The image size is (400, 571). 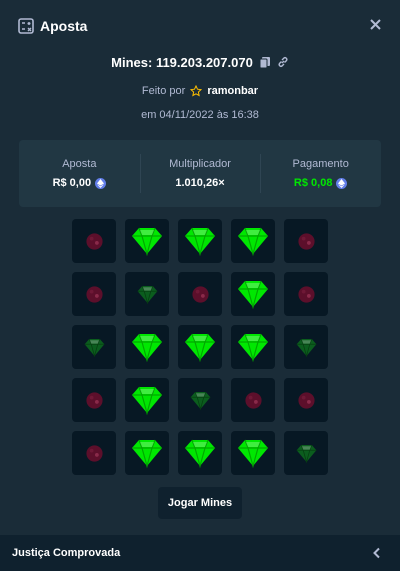 I want to click on game-id: Mines: 119.203.207.070, so click(x=182, y=62).